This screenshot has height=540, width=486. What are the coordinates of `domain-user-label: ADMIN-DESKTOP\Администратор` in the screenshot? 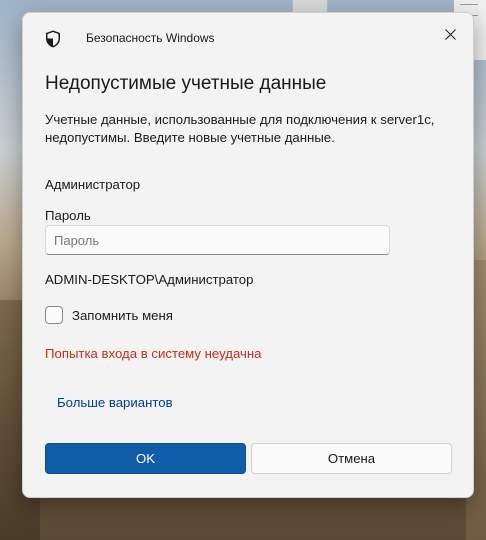 It's located at (149, 279).